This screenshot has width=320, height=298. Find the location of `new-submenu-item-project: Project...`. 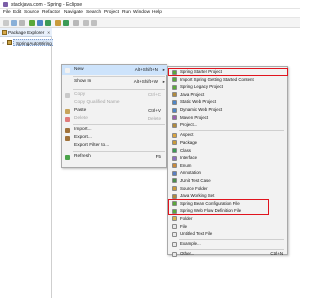

new-submenu-item-project: Project... is located at coordinates (228, 125).